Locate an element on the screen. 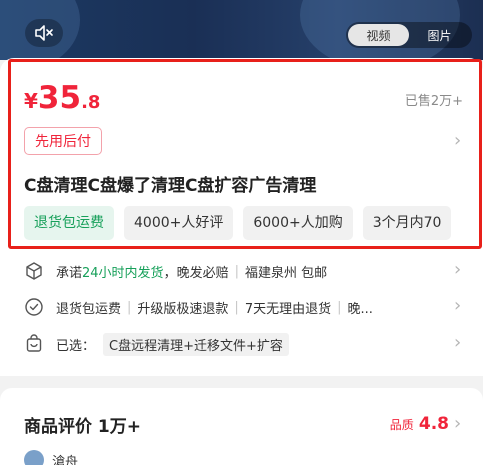 Image resolution: width=483 pixels, height=465 pixels. return-item: 升级版极速退款 is located at coordinates (183, 309).